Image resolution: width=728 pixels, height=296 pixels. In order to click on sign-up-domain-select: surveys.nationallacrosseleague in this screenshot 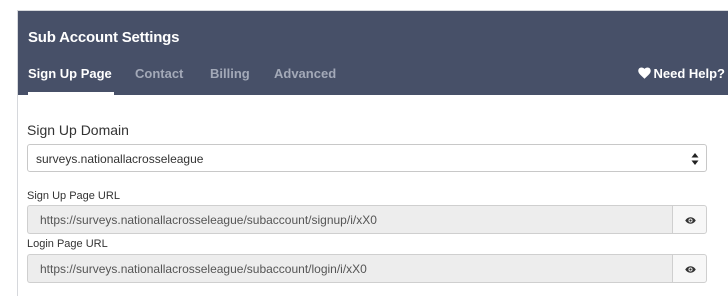, I will do `click(367, 158)`.